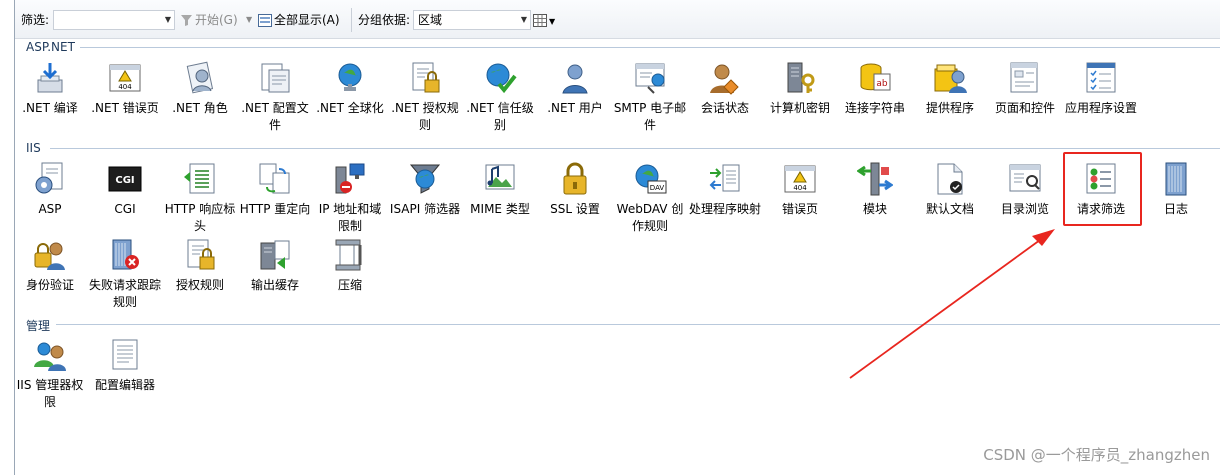 The image size is (1220, 475). I want to click on watermark: CSDN @一个程序员_zhangzhen, so click(1096, 455).